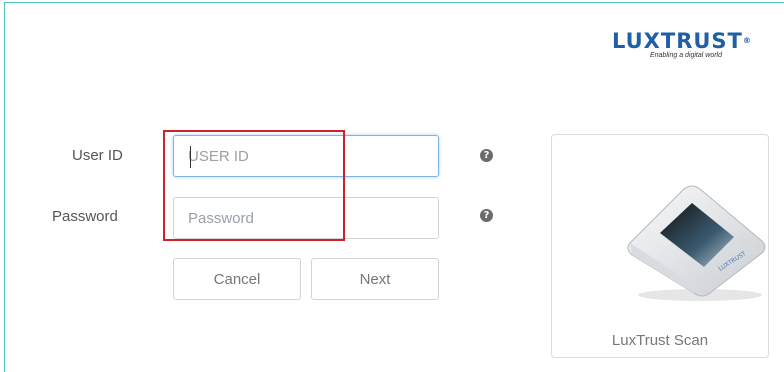 The image size is (784, 372). What do you see at coordinates (660, 340) in the screenshot?
I see `luxtrust-scan-caption: LuxTrust Scan` at bounding box center [660, 340].